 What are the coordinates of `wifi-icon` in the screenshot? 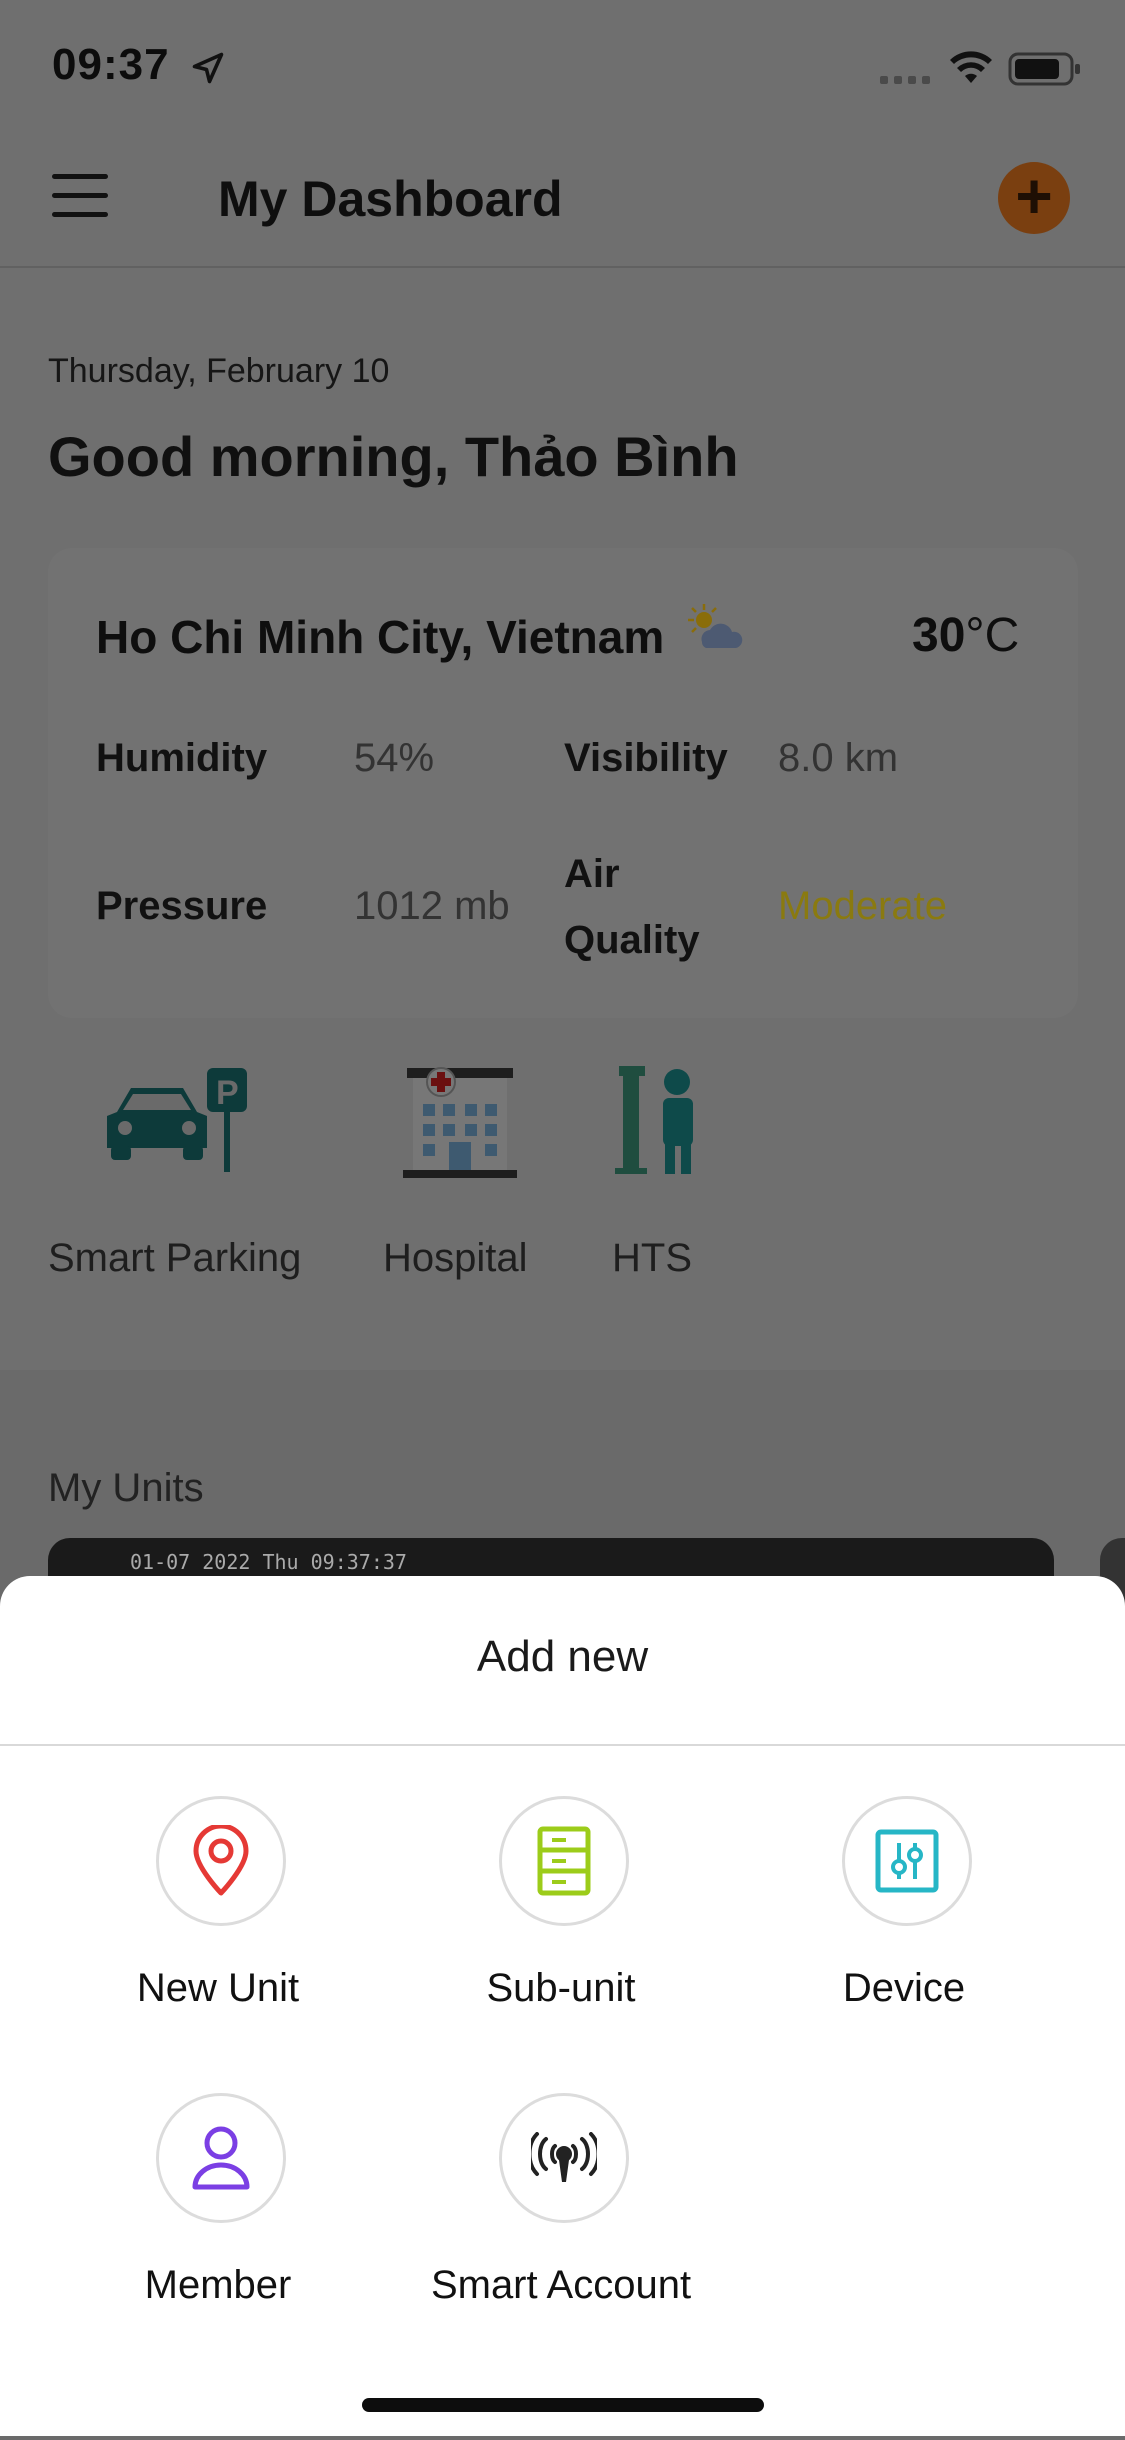 It's located at (971, 67).